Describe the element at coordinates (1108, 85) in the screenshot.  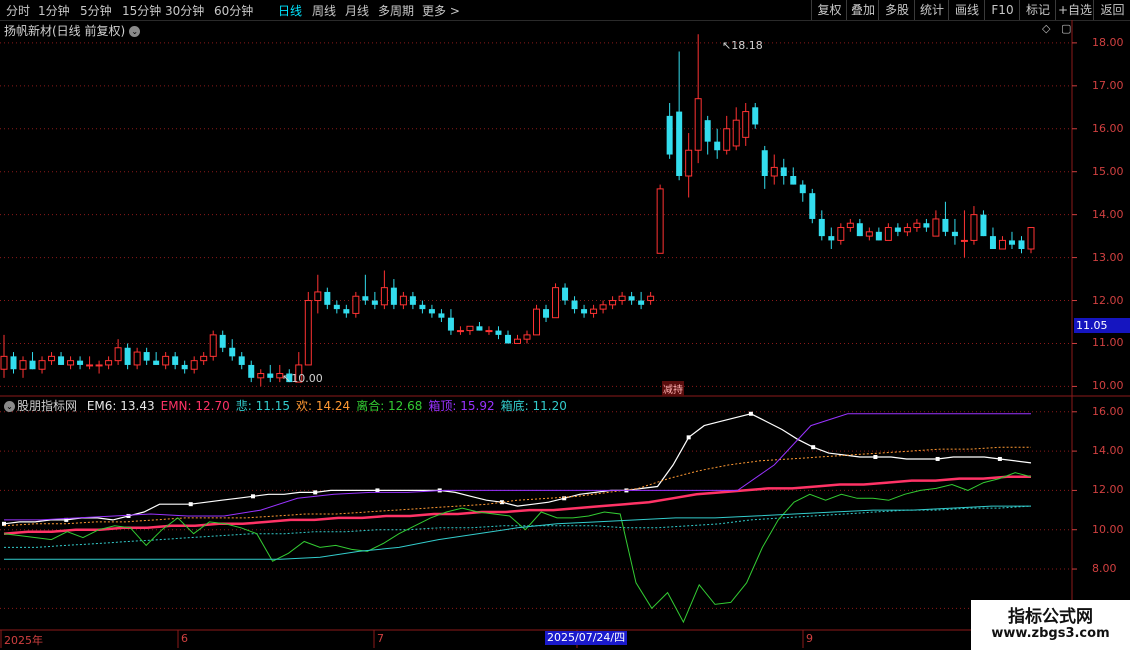
I see `price-axis-label: 17.00` at that location.